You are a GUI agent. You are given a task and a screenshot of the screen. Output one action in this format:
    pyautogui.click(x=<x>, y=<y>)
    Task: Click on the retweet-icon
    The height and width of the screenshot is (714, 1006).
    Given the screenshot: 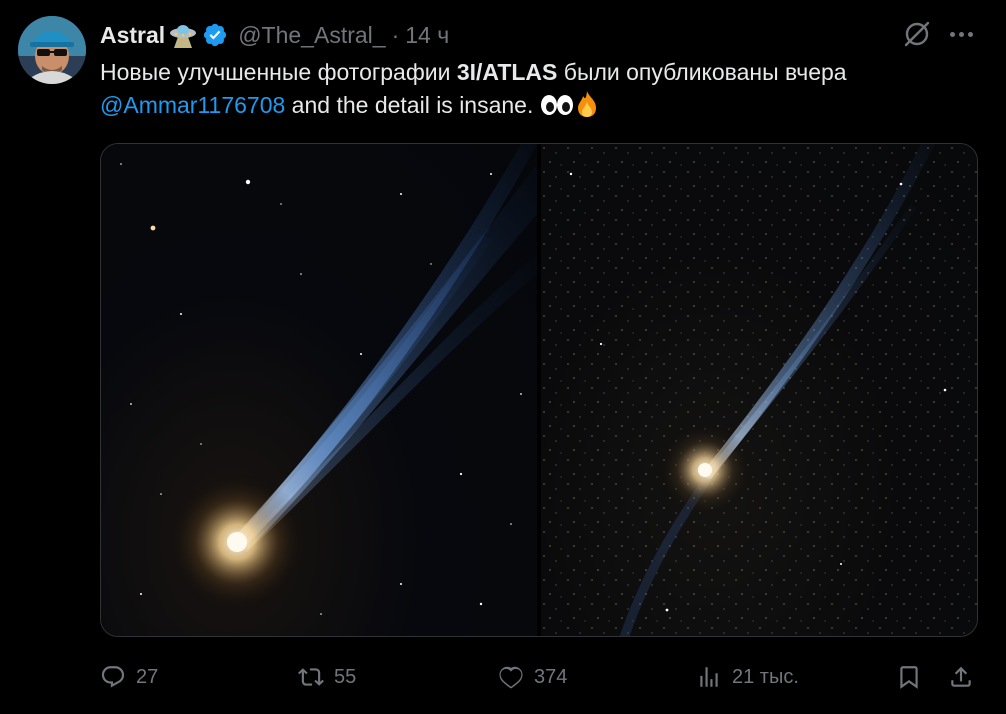 What is the action you would take?
    pyautogui.click(x=311, y=677)
    